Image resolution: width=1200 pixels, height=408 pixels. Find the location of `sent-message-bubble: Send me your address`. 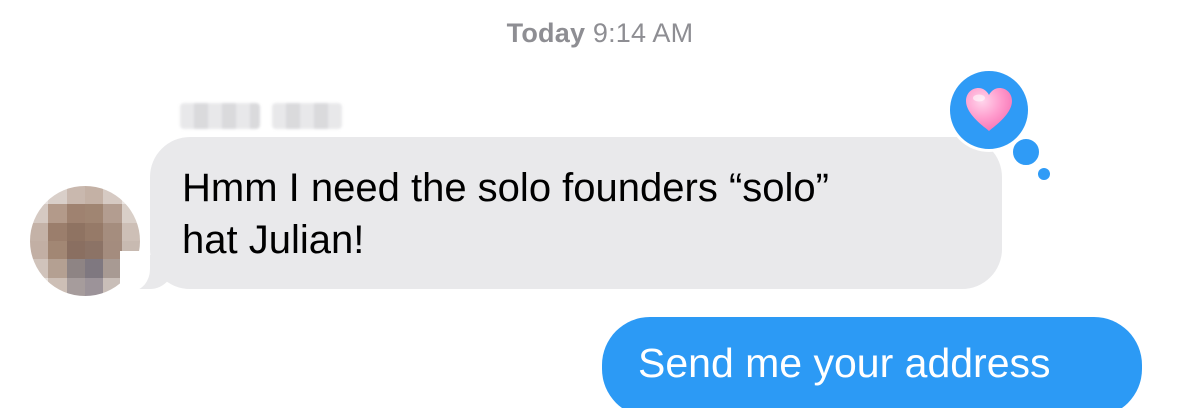

sent-message-bubble: Send me your address is located at coordinates (872, 362).